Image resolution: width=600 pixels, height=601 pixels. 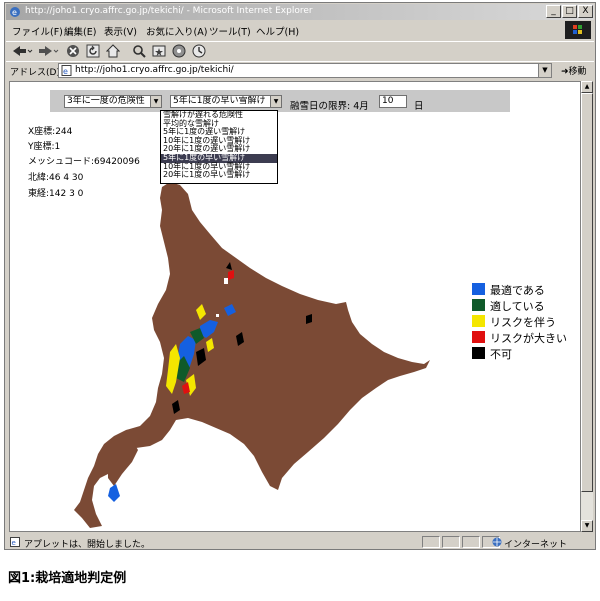 I want to click on status-bar: e アプレットは、開始しました。 インターネット, so click(x=300, y=542).